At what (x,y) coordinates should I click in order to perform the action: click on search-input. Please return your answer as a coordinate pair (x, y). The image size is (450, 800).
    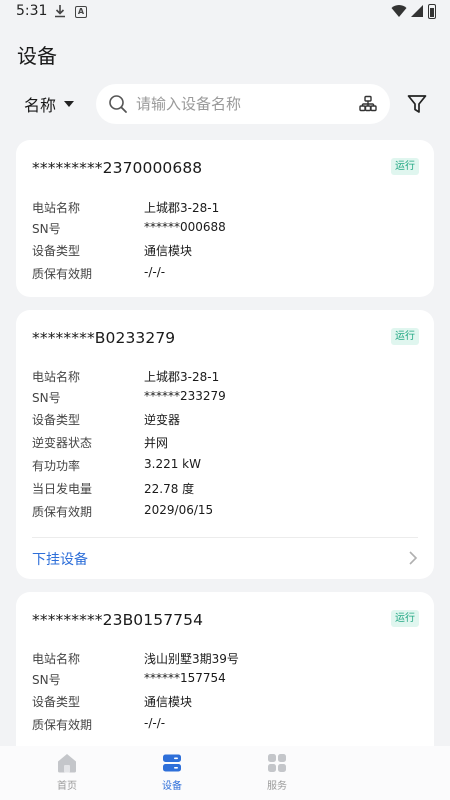
    Looking at the image, I should click on (241, 104).